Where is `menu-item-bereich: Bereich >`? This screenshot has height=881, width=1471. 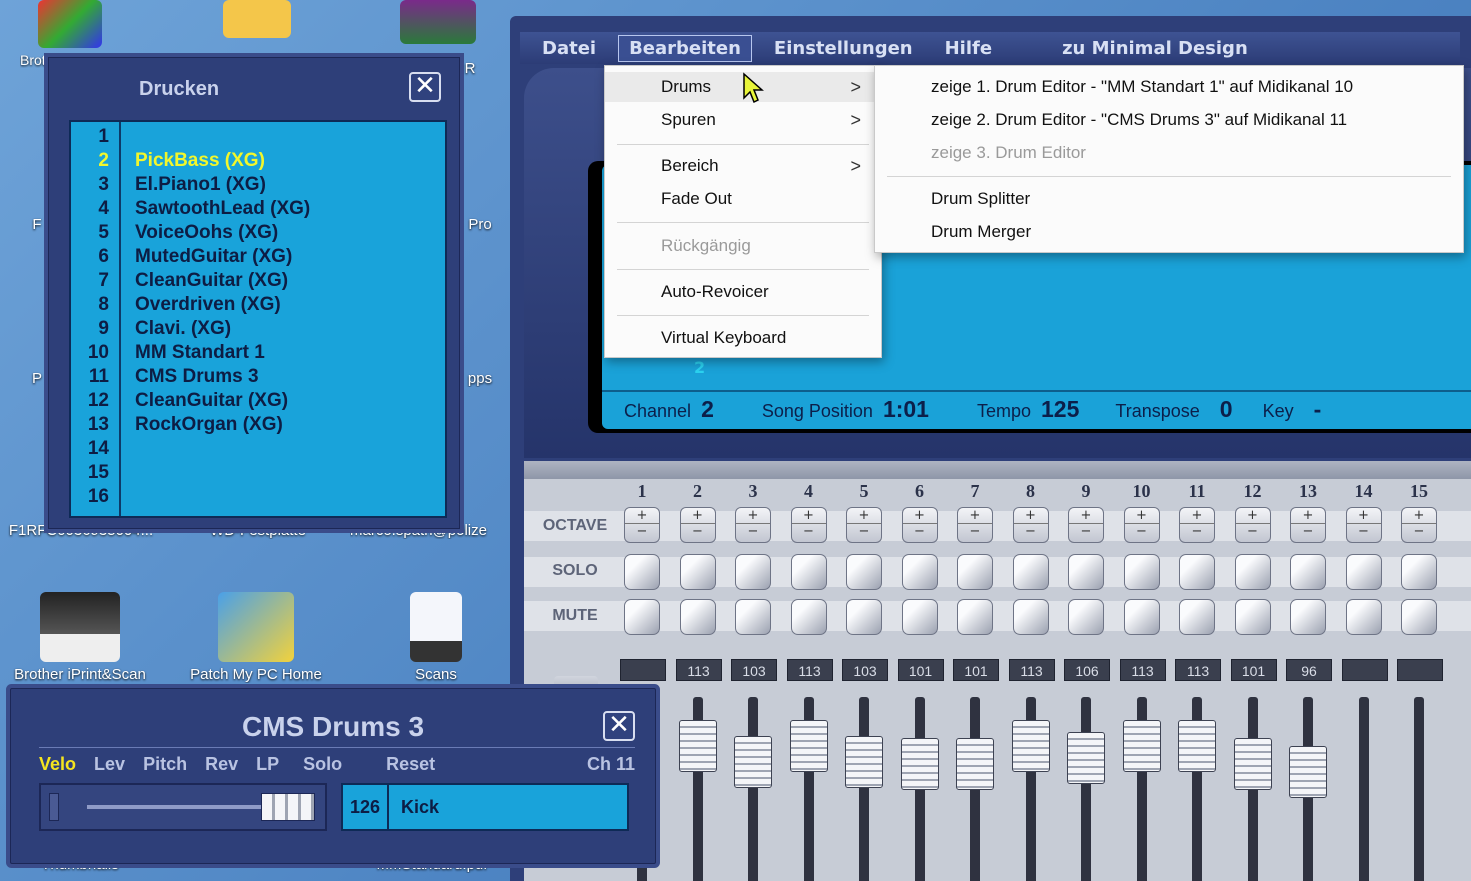
menu-item-bereich: Bereich > is located at coordinates (743, 166).